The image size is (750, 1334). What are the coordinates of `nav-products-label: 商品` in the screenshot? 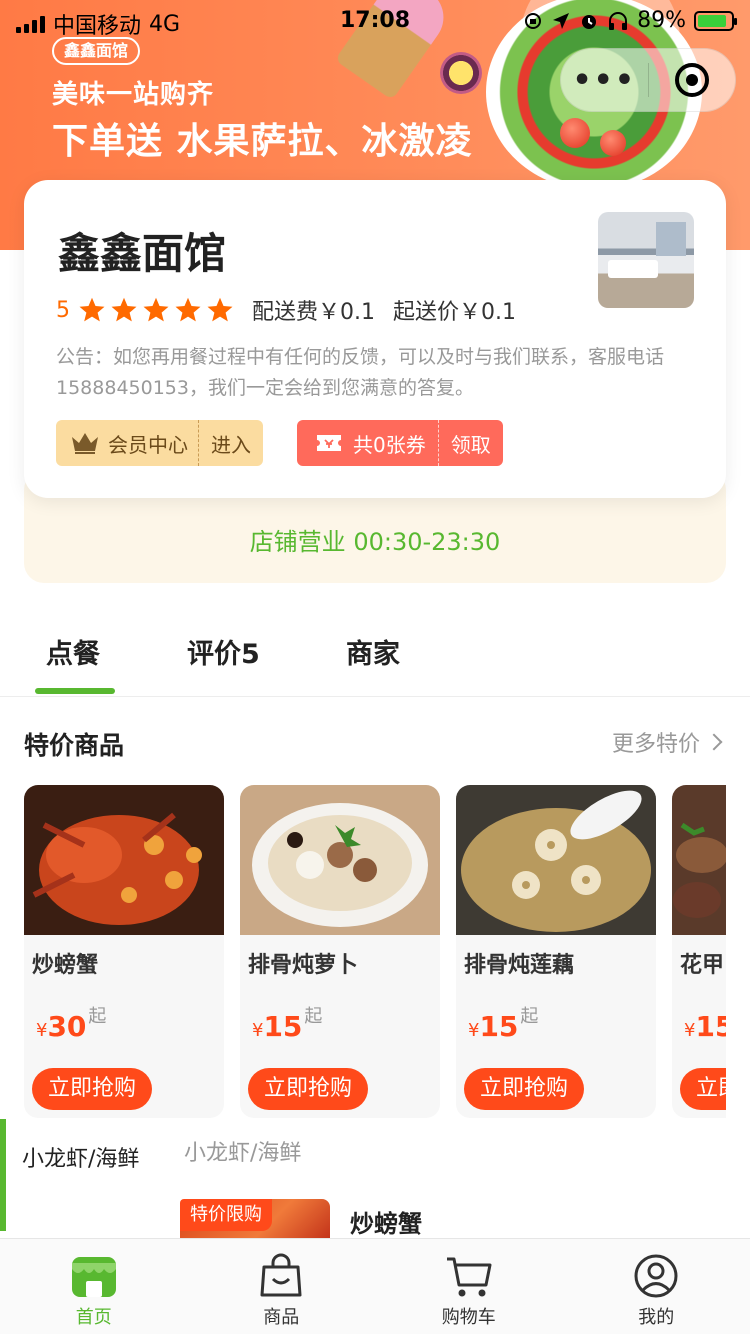 It's located at (281, 1317).